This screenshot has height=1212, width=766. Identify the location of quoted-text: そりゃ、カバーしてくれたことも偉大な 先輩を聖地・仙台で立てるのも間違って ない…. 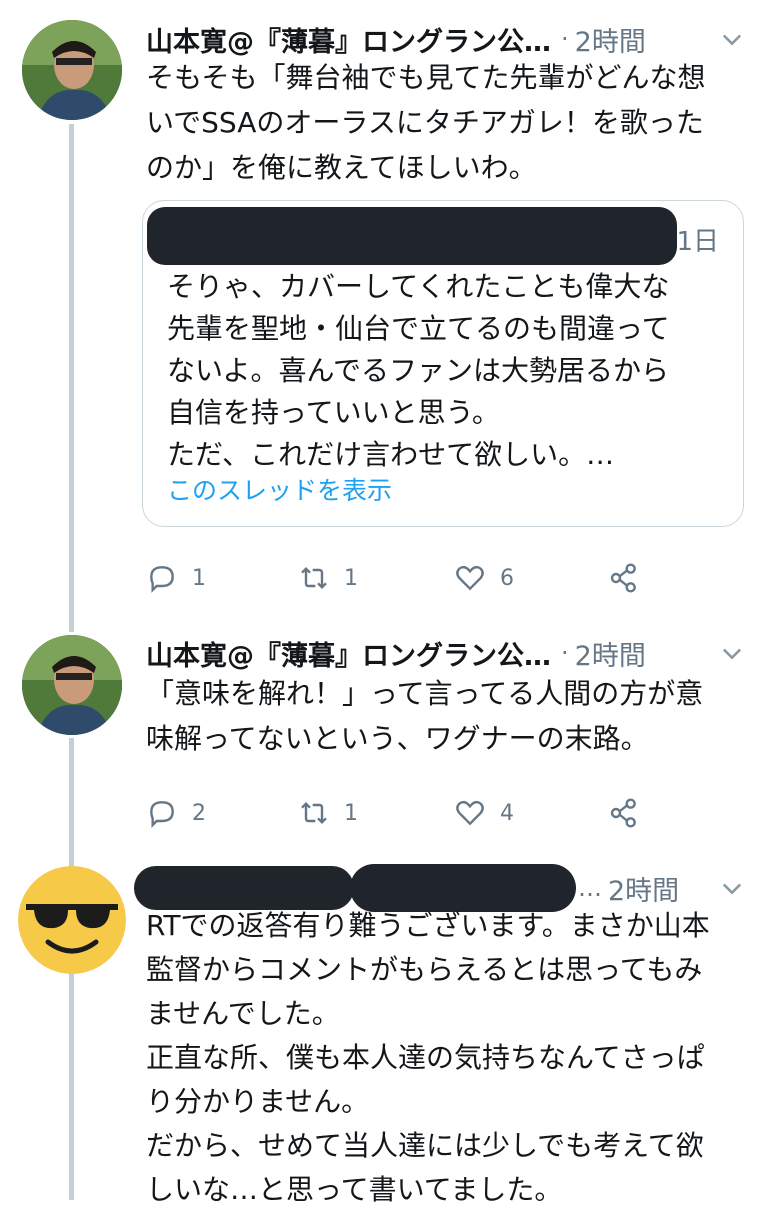
(418, 370).